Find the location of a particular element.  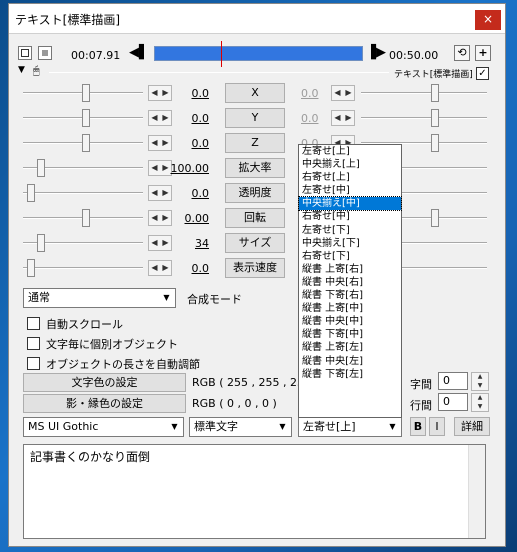

param-button-speed: 表示速度 is located at coordinates (255, 268).